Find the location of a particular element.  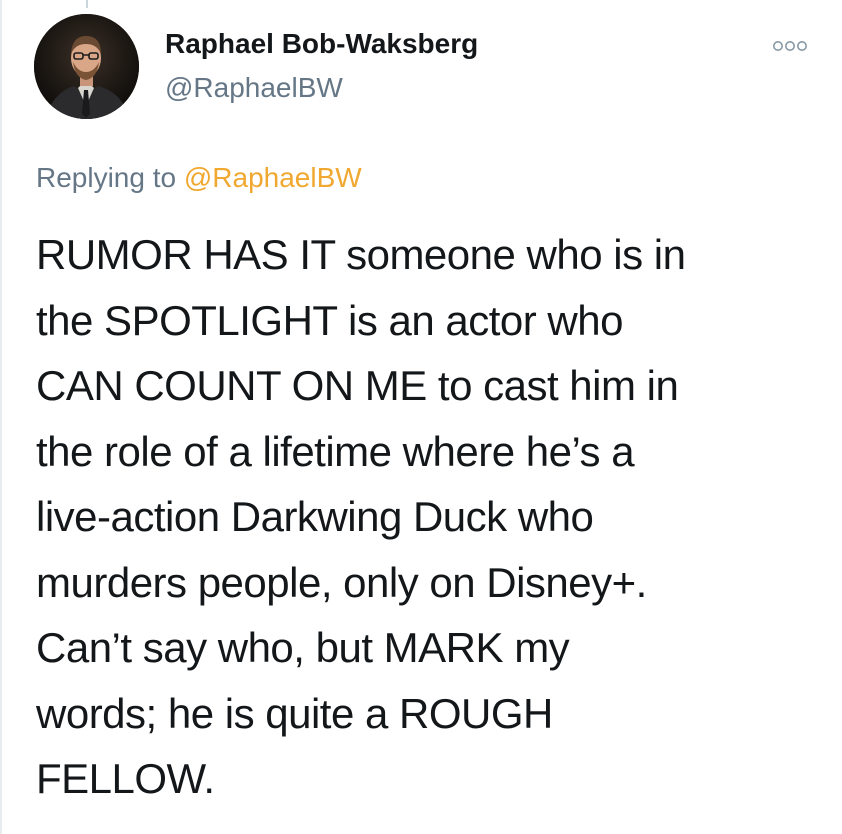

author-name: Raphael Bob-Waksberg is located at coordinates (321, 44).